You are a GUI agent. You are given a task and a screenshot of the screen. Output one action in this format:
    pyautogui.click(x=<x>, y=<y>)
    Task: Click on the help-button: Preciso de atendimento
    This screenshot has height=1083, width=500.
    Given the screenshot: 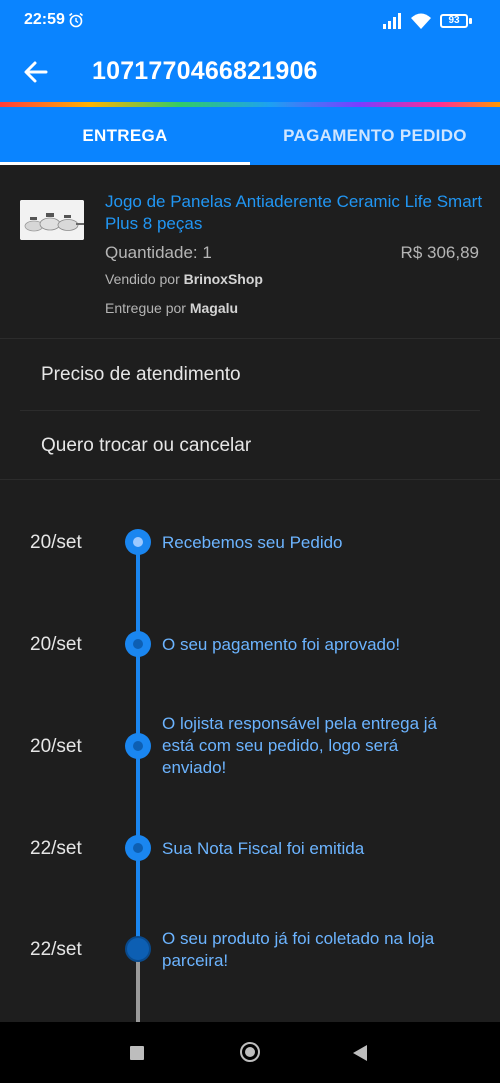 What is the action you would take?
    pyautogui.click(x=250, y=375)
    